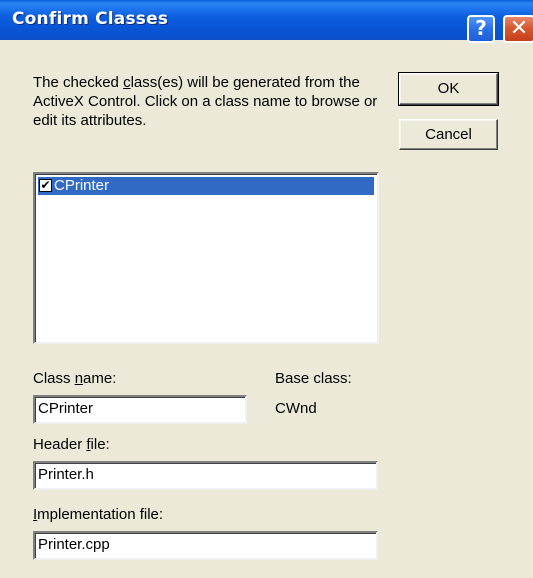 This screenshot has width=533, height=578. Describe the element at coordinates (448, 134) in the screenshot. I see `cancel-button: Cancel` at that location.